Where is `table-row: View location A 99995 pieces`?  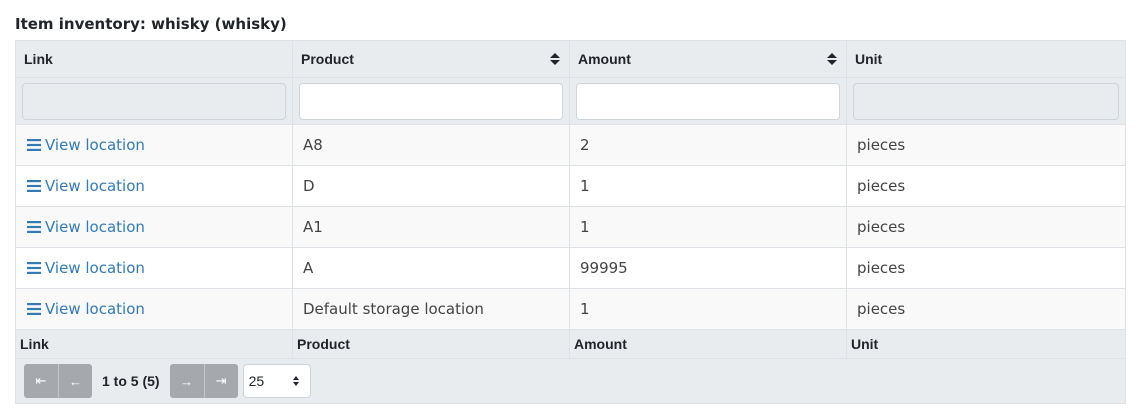
table-row: View location A 99995 pieces is located at coordinates (570, 268).